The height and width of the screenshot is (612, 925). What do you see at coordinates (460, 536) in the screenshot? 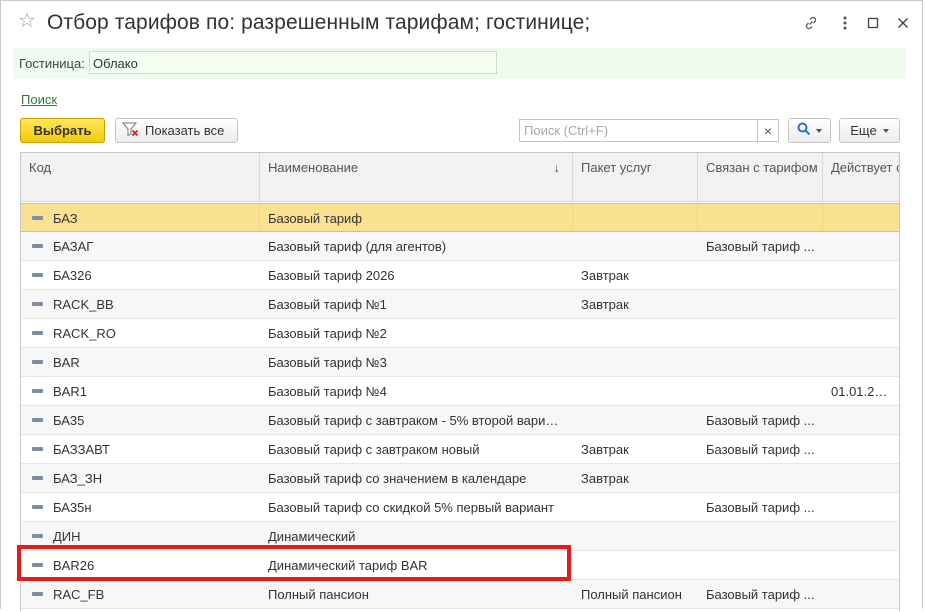
I see `table-row: ДИН Динамический` at bounding box center [460, 536].